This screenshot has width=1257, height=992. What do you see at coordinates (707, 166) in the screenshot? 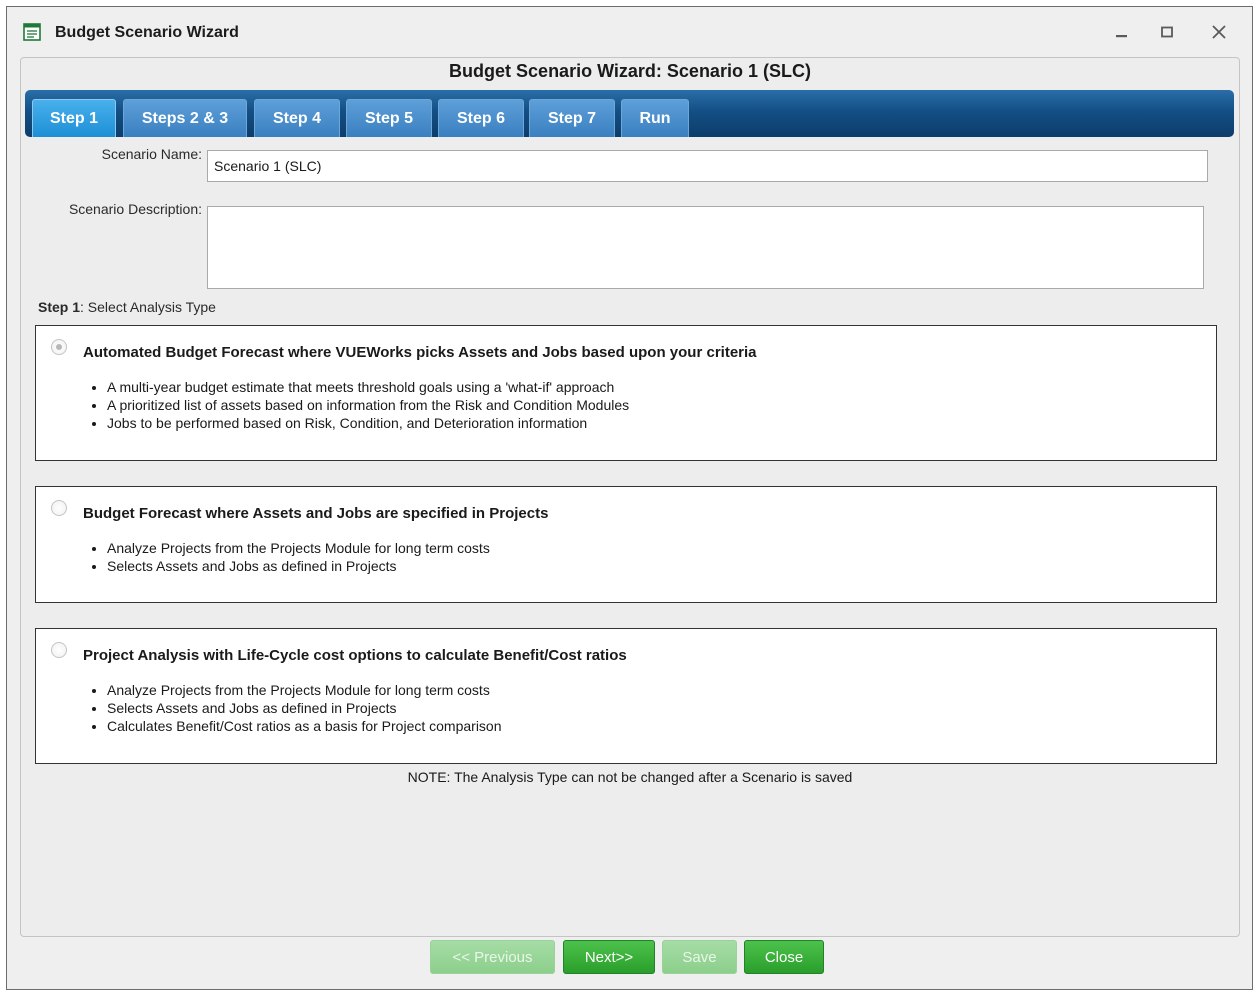
I see `scenario-name-field` at bounding box center [707, 166].